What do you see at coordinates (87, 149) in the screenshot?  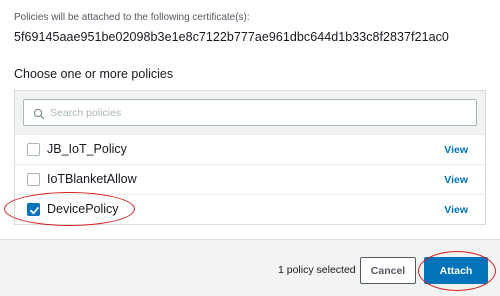 I see `policy-name: JB_IoT_Policy` at bounding box center [87, 149].